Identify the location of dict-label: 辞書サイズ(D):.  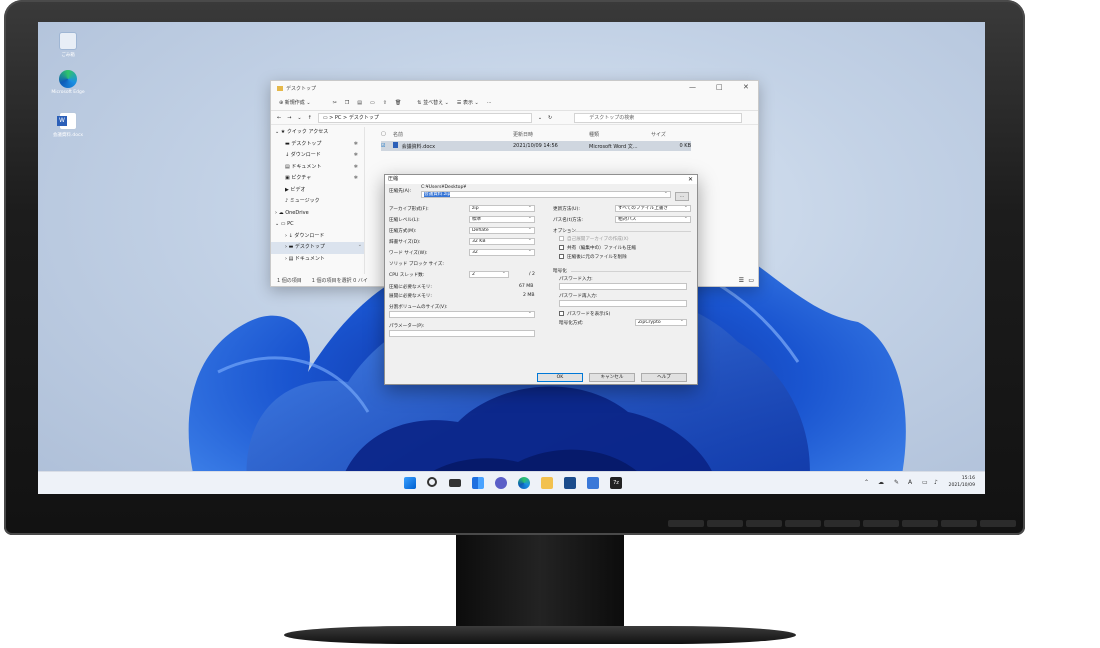
(405, 242).